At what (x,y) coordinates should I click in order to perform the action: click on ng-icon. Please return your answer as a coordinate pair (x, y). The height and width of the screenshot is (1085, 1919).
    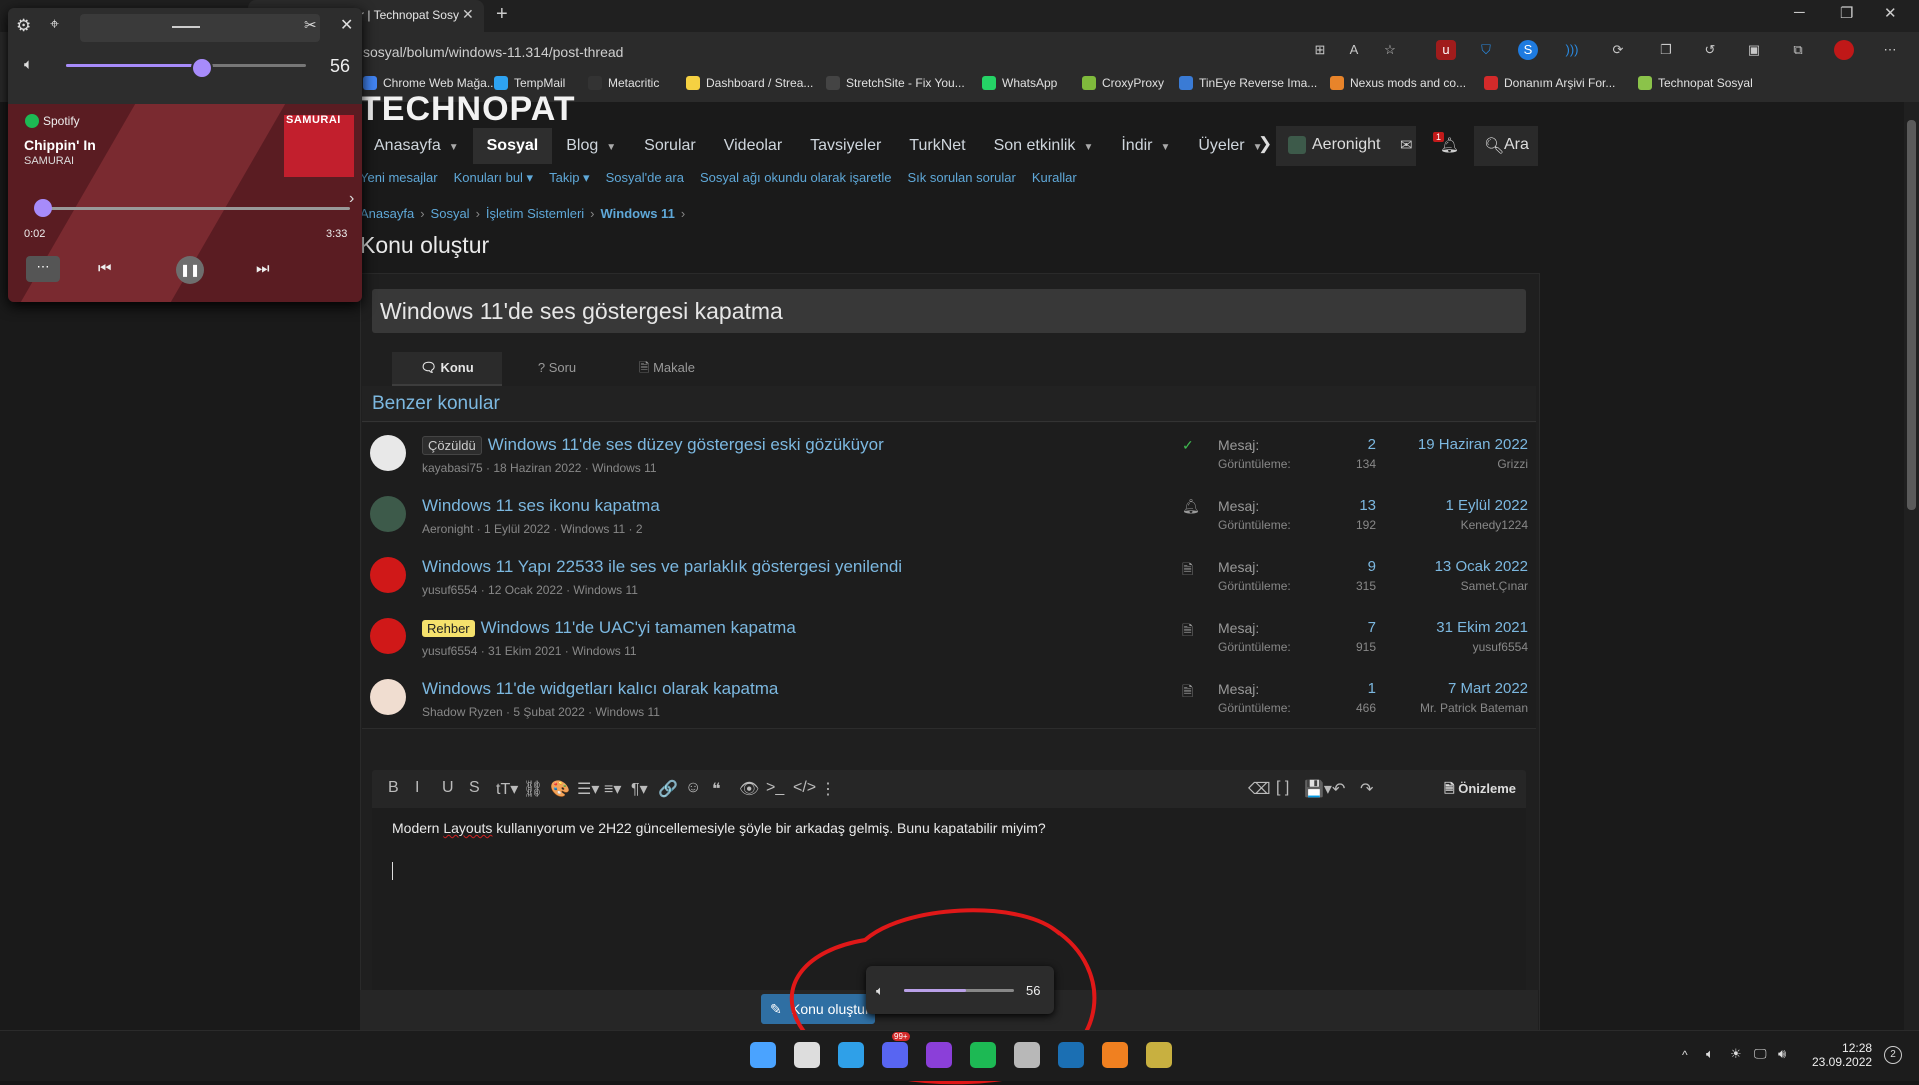
    Looking at the image, I should click on (1115, 1055).